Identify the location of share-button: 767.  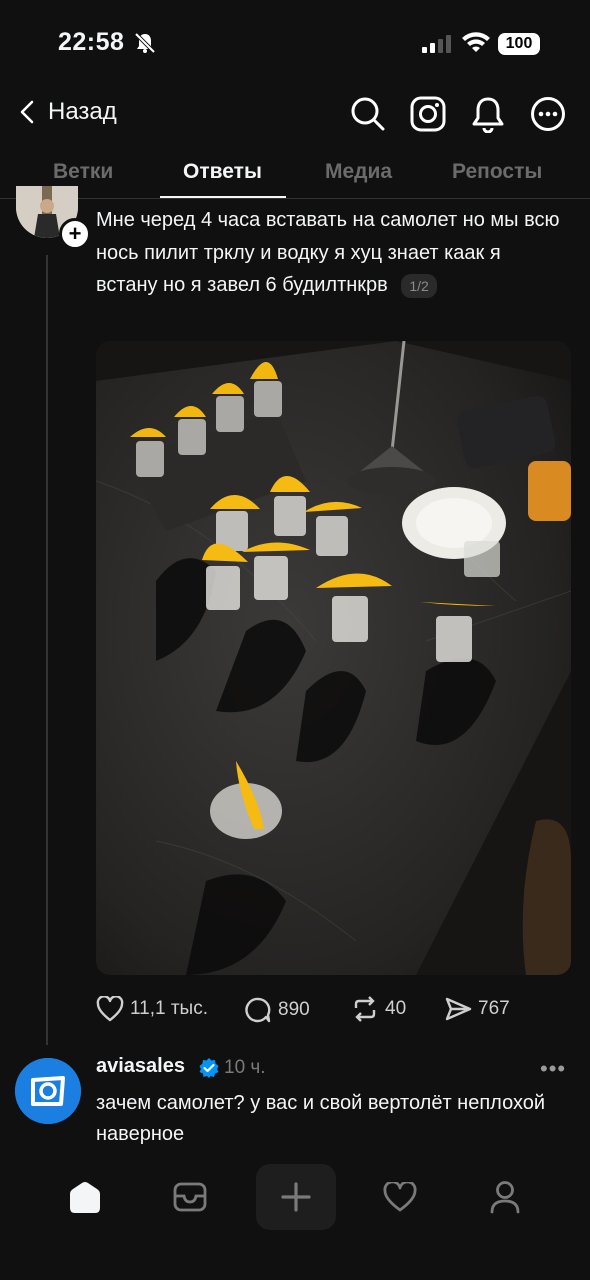
(477, 1009).